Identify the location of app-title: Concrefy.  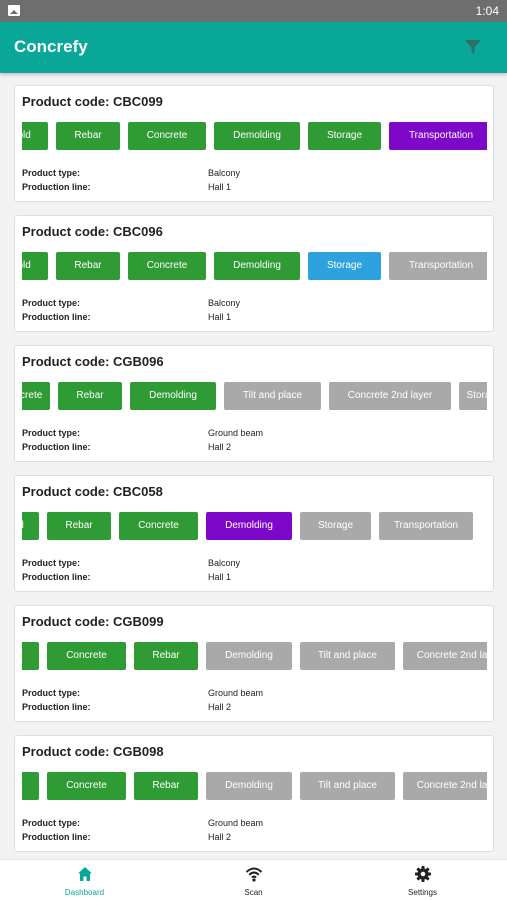
(51, 46).